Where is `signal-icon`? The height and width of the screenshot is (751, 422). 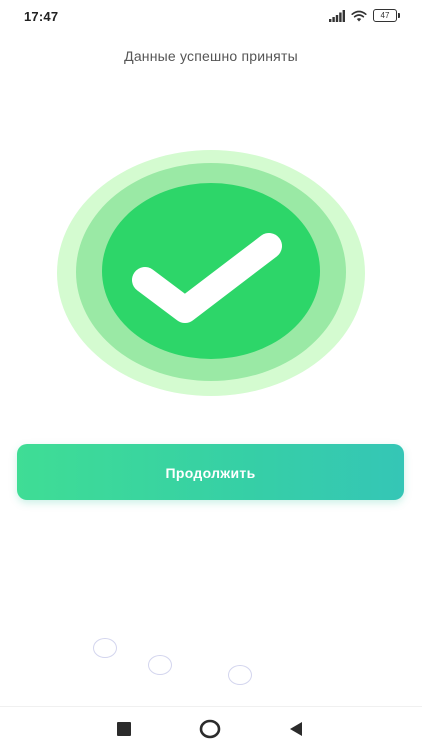
signal-icon is located at coordinates (337, 15).